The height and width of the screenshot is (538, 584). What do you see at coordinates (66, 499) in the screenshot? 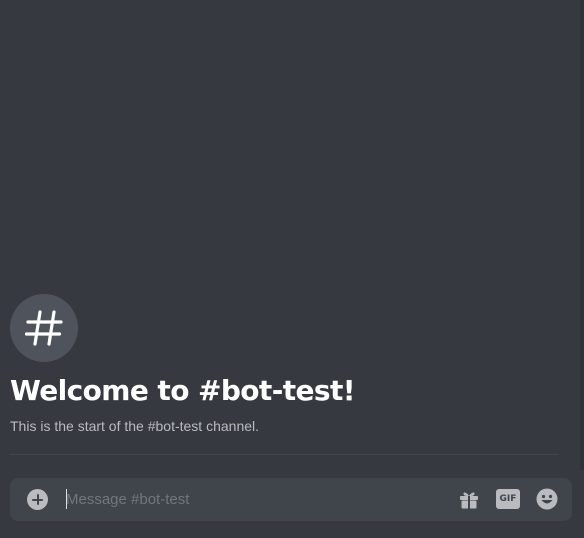
I see `text-caret` at bounding box center [66, 499].